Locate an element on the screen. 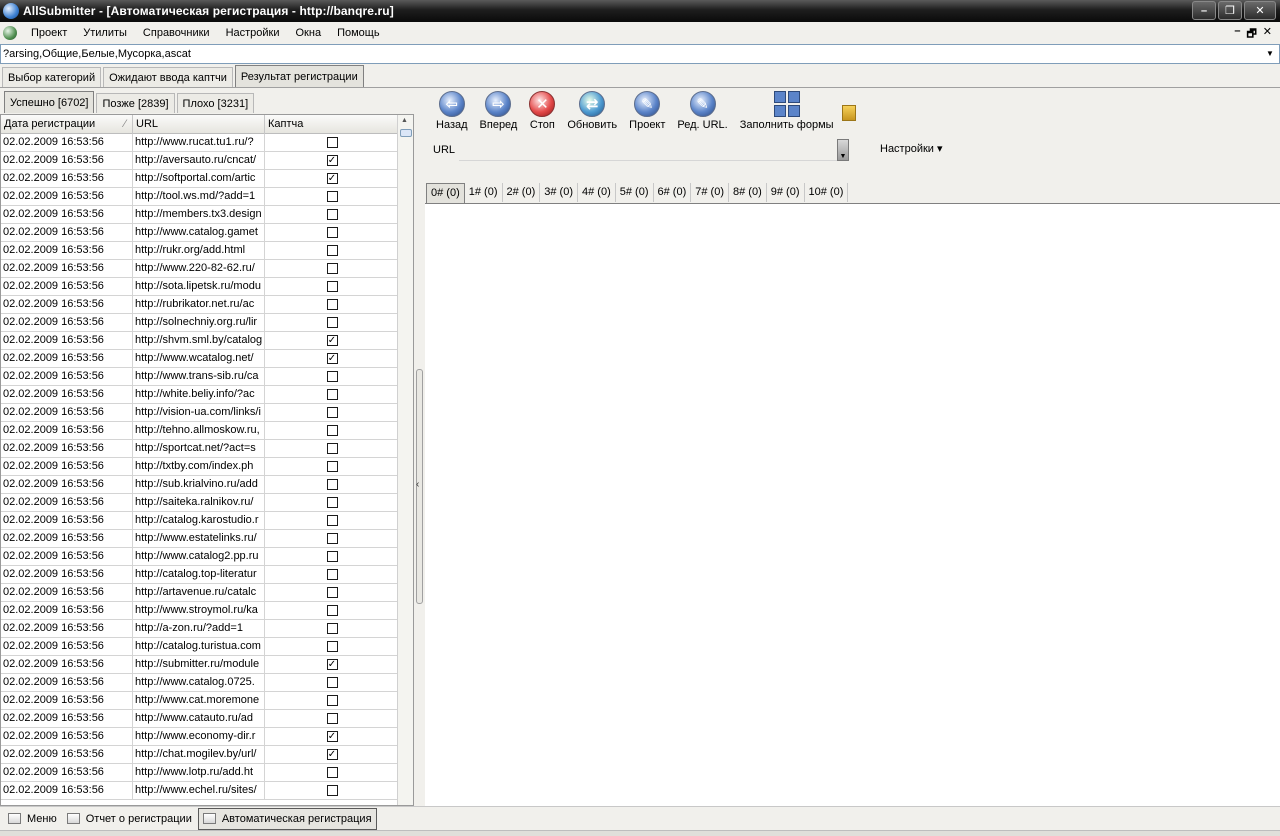 This screenshot has width=1280, height=836. page-tab-8: 8# (0) is located at coordinates (748, 192).